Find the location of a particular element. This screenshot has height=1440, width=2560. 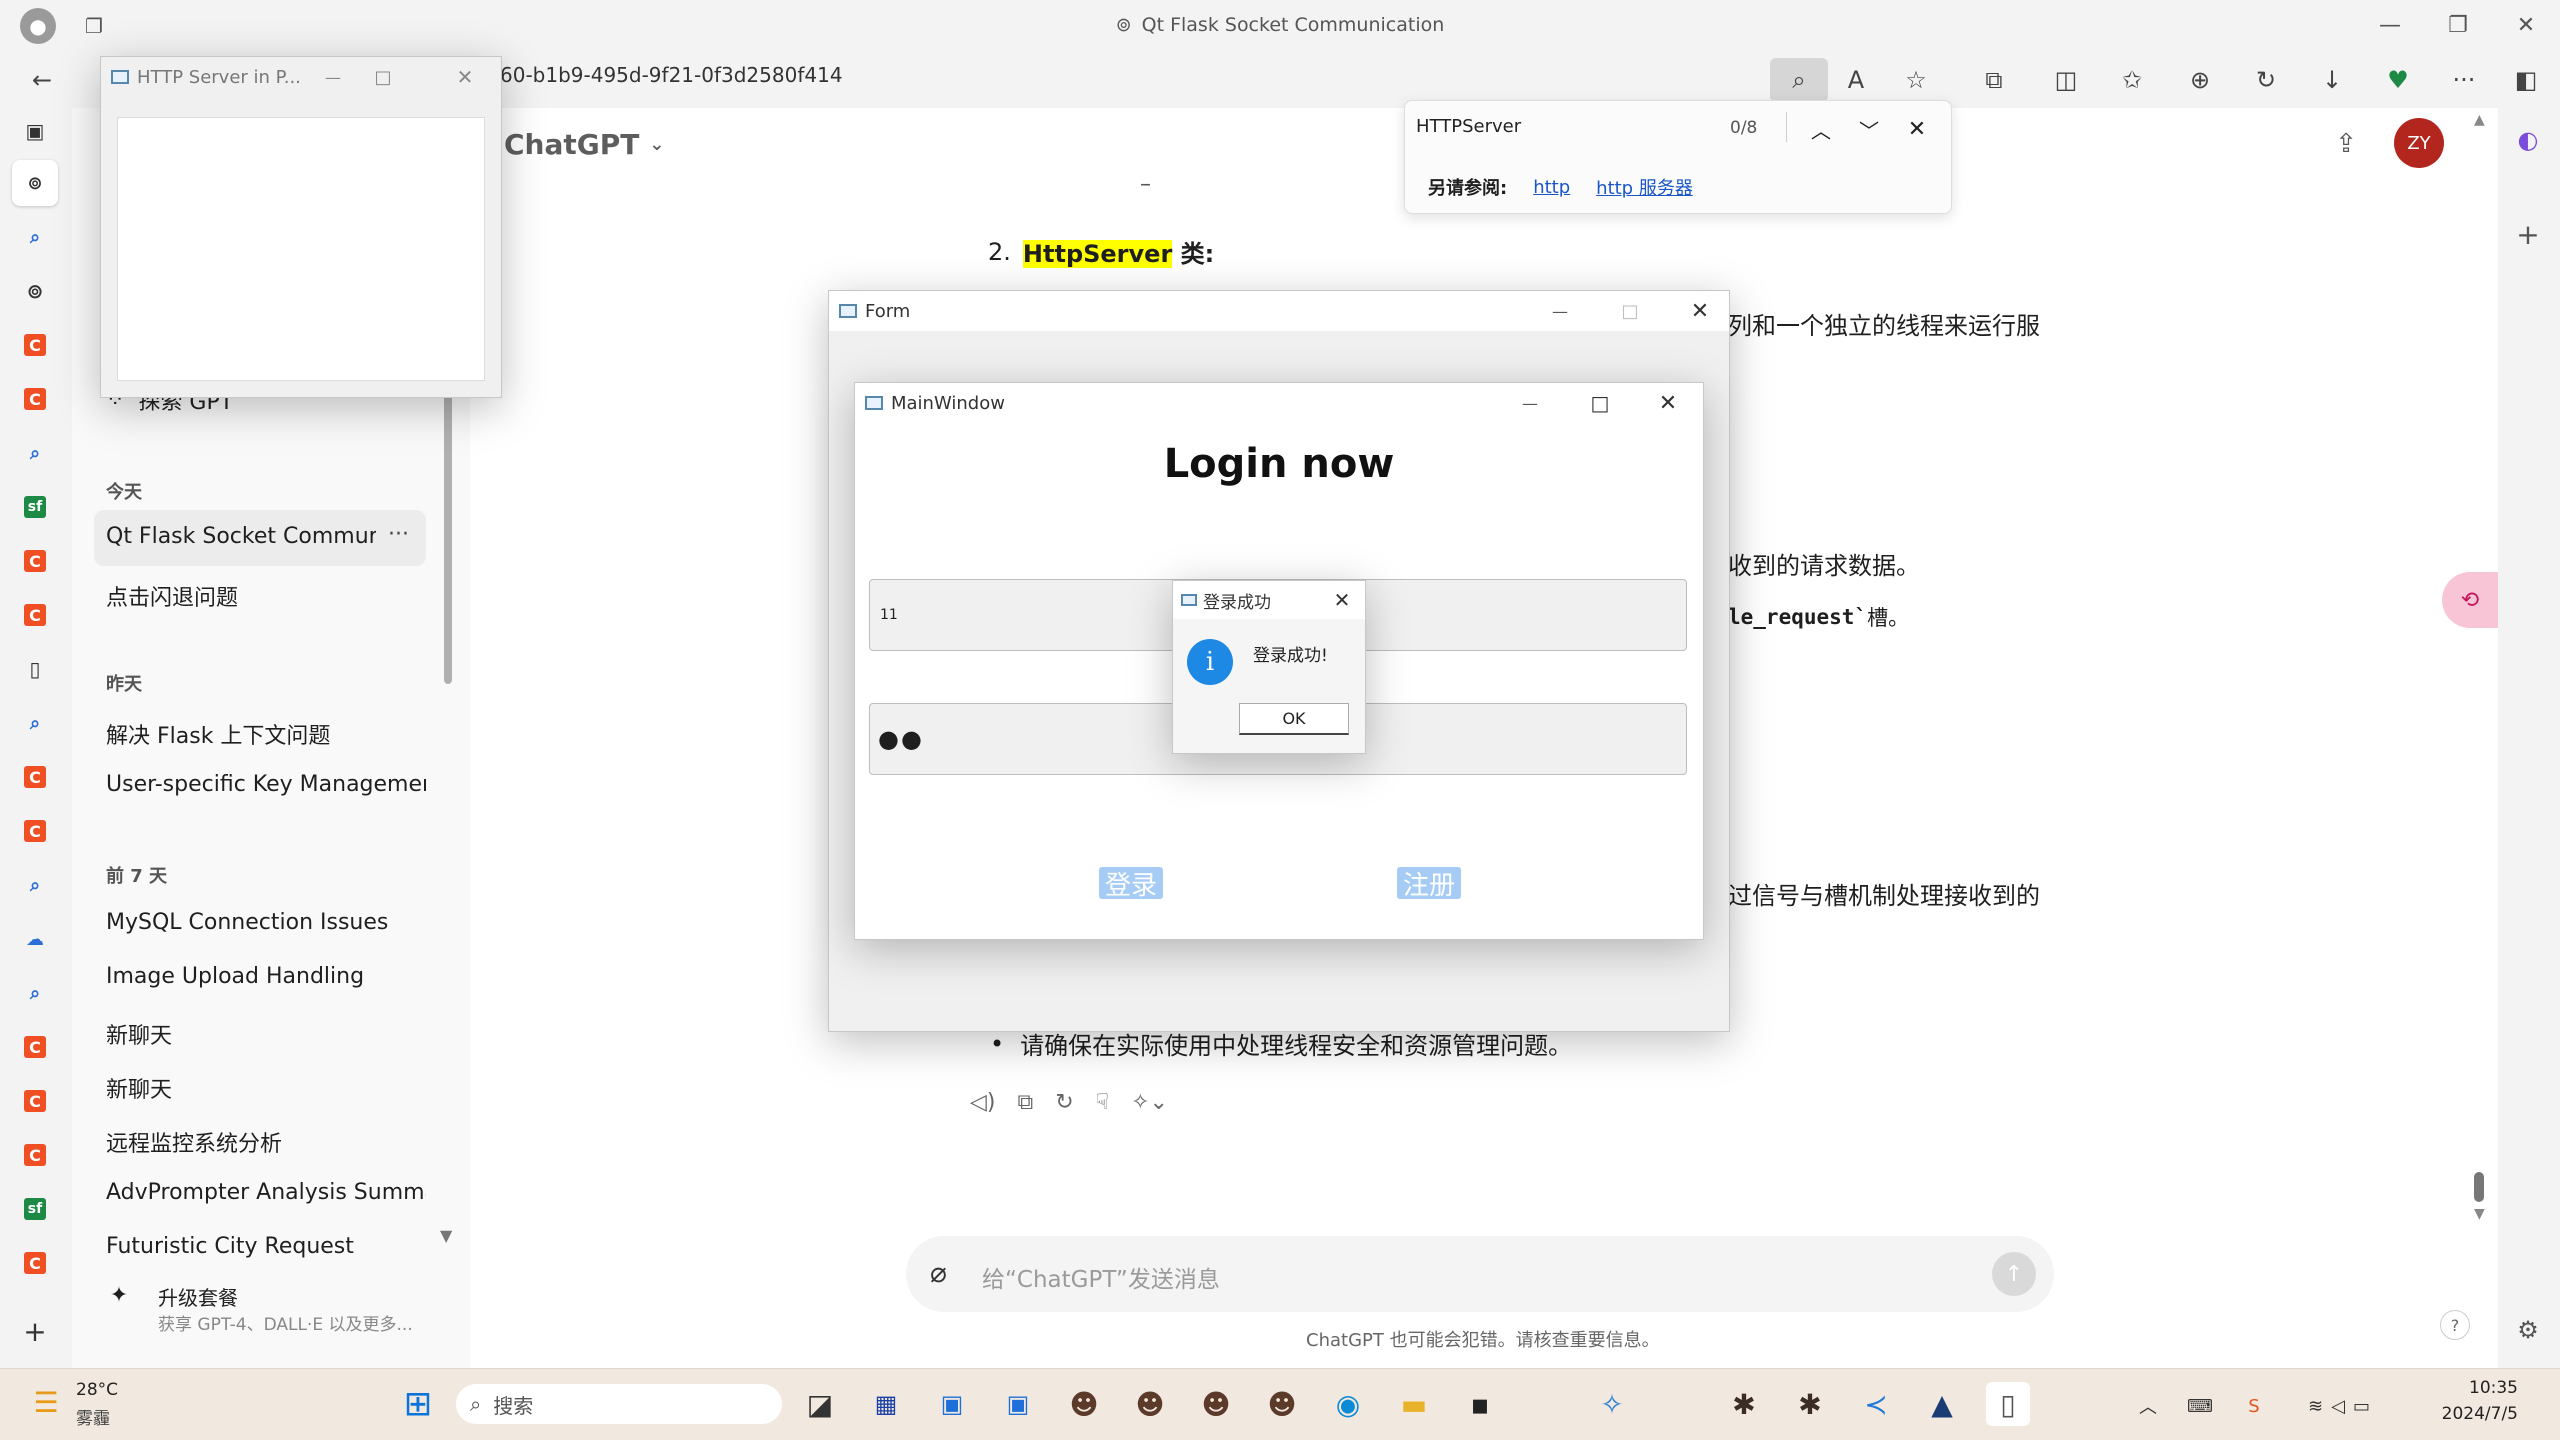

tab-icon: ⊚ is located at coordinates (35, 291).